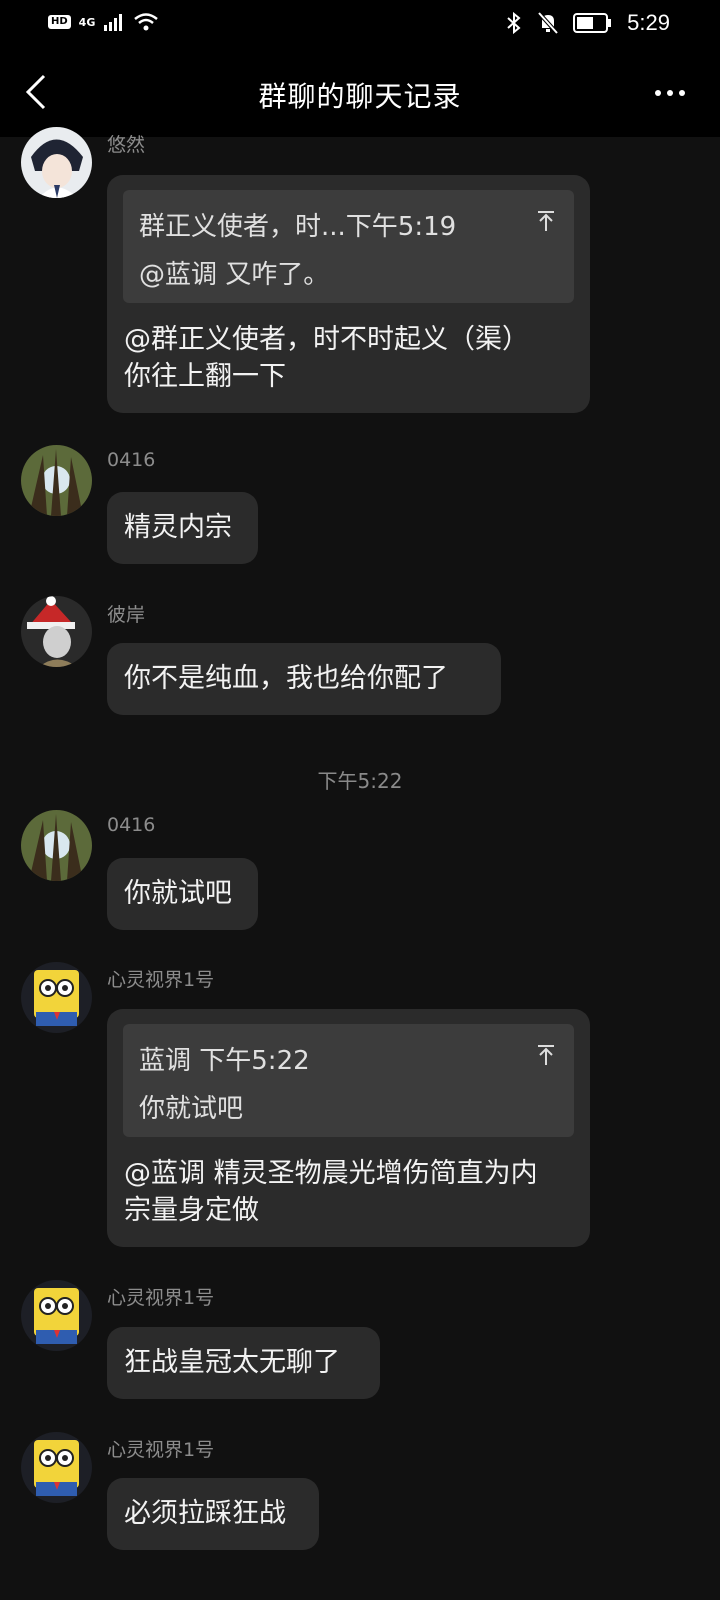 This screenshot has height=1600, width=720. What do you see at coordinates (348, 246) in the screenshot?
I see `quoted-message: 群正义使者，时...下午5:19 @蓝调 又咋了。` at bounding box center [348, 246].